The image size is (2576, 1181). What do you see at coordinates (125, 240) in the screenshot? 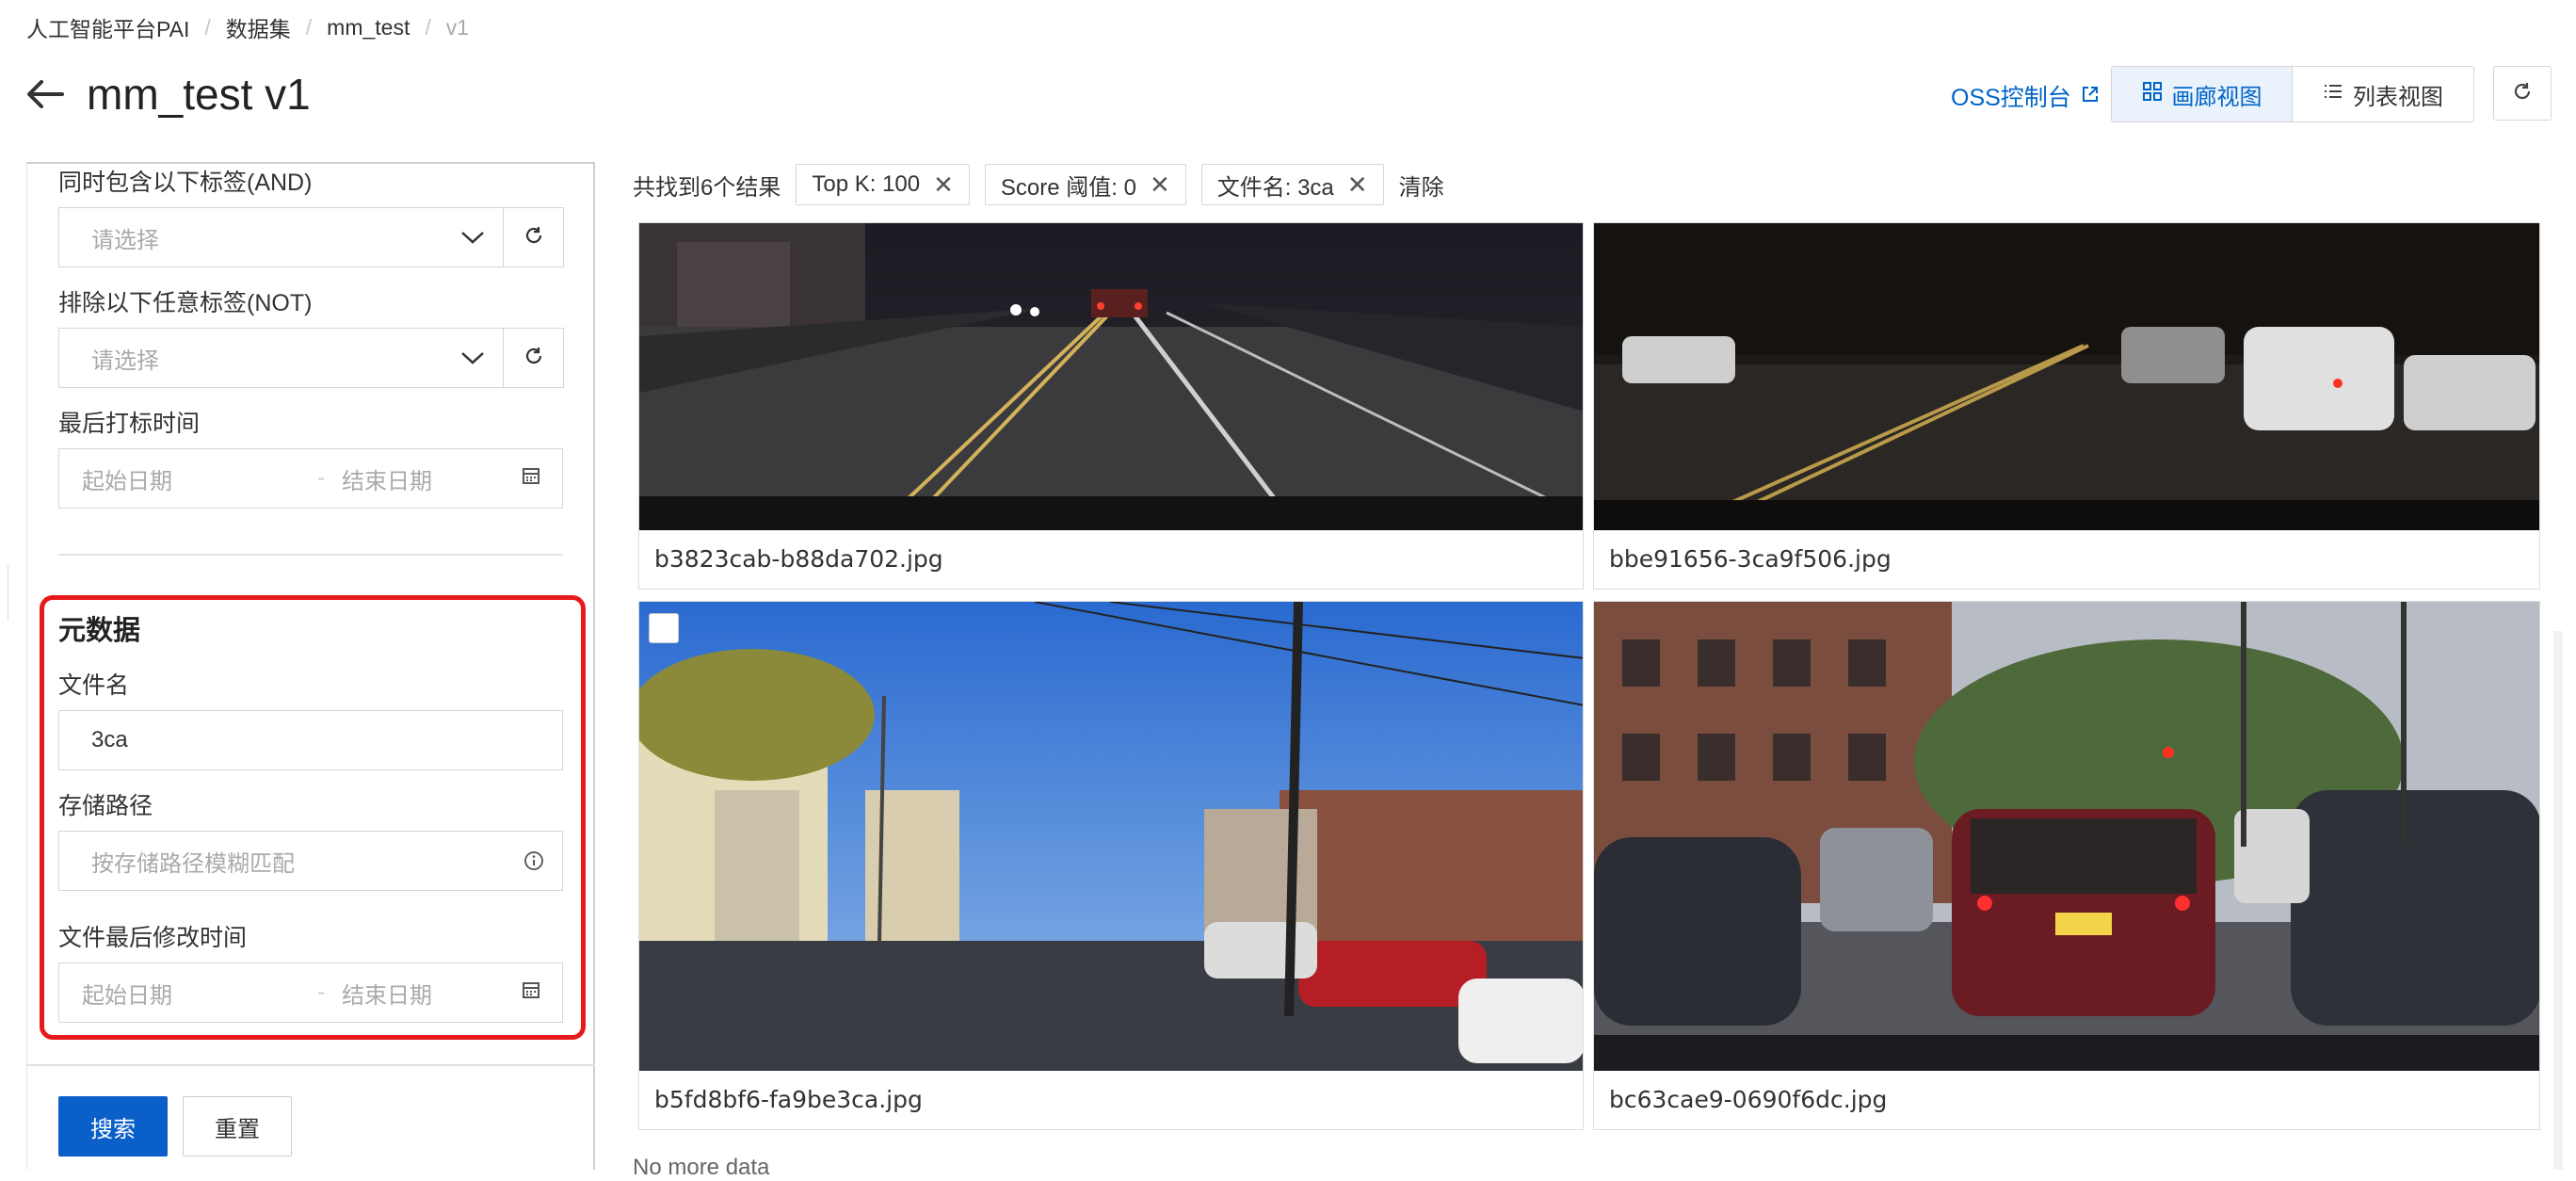
I see `and-tags-placeholder: 请选择` at bounding box center [125, 240].